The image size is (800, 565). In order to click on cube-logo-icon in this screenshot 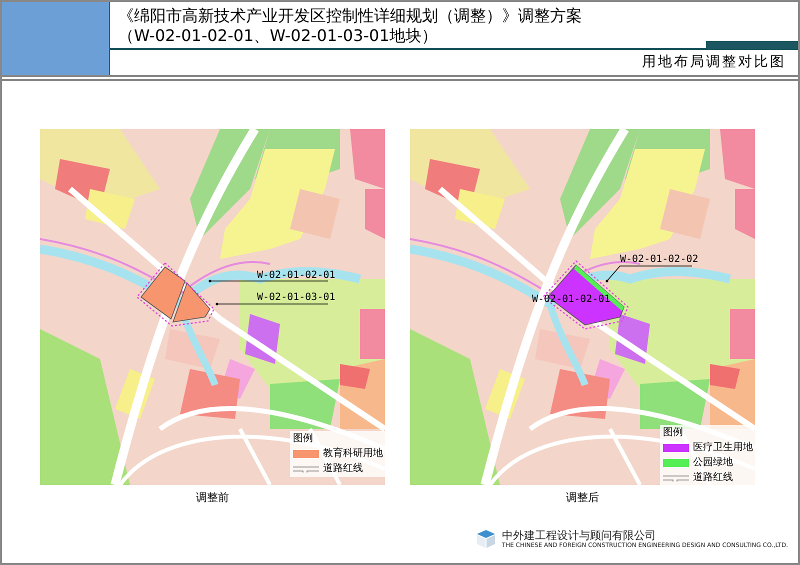, I will do `click(486, 538)`.